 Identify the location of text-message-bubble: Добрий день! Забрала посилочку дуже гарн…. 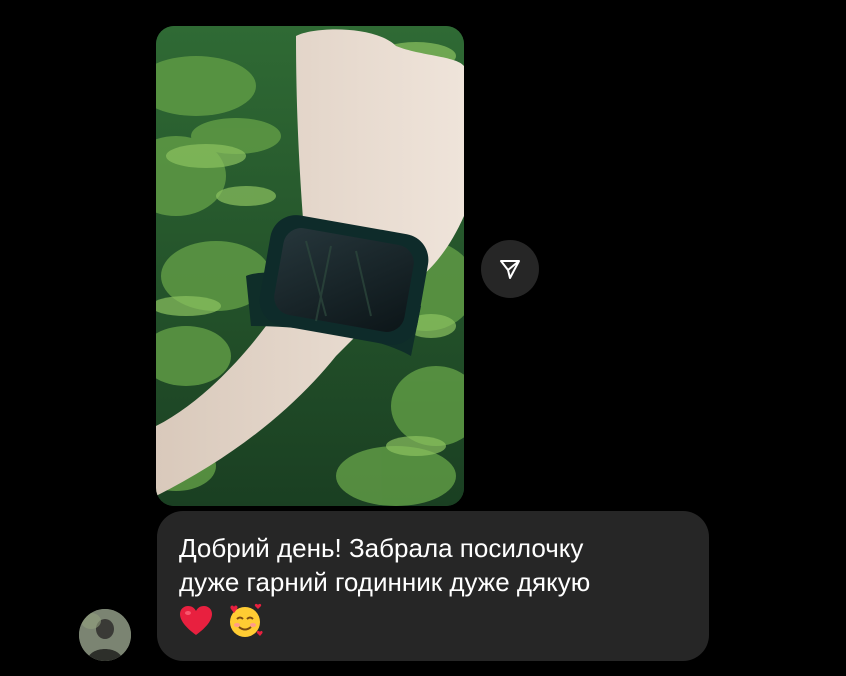
(433, 586).